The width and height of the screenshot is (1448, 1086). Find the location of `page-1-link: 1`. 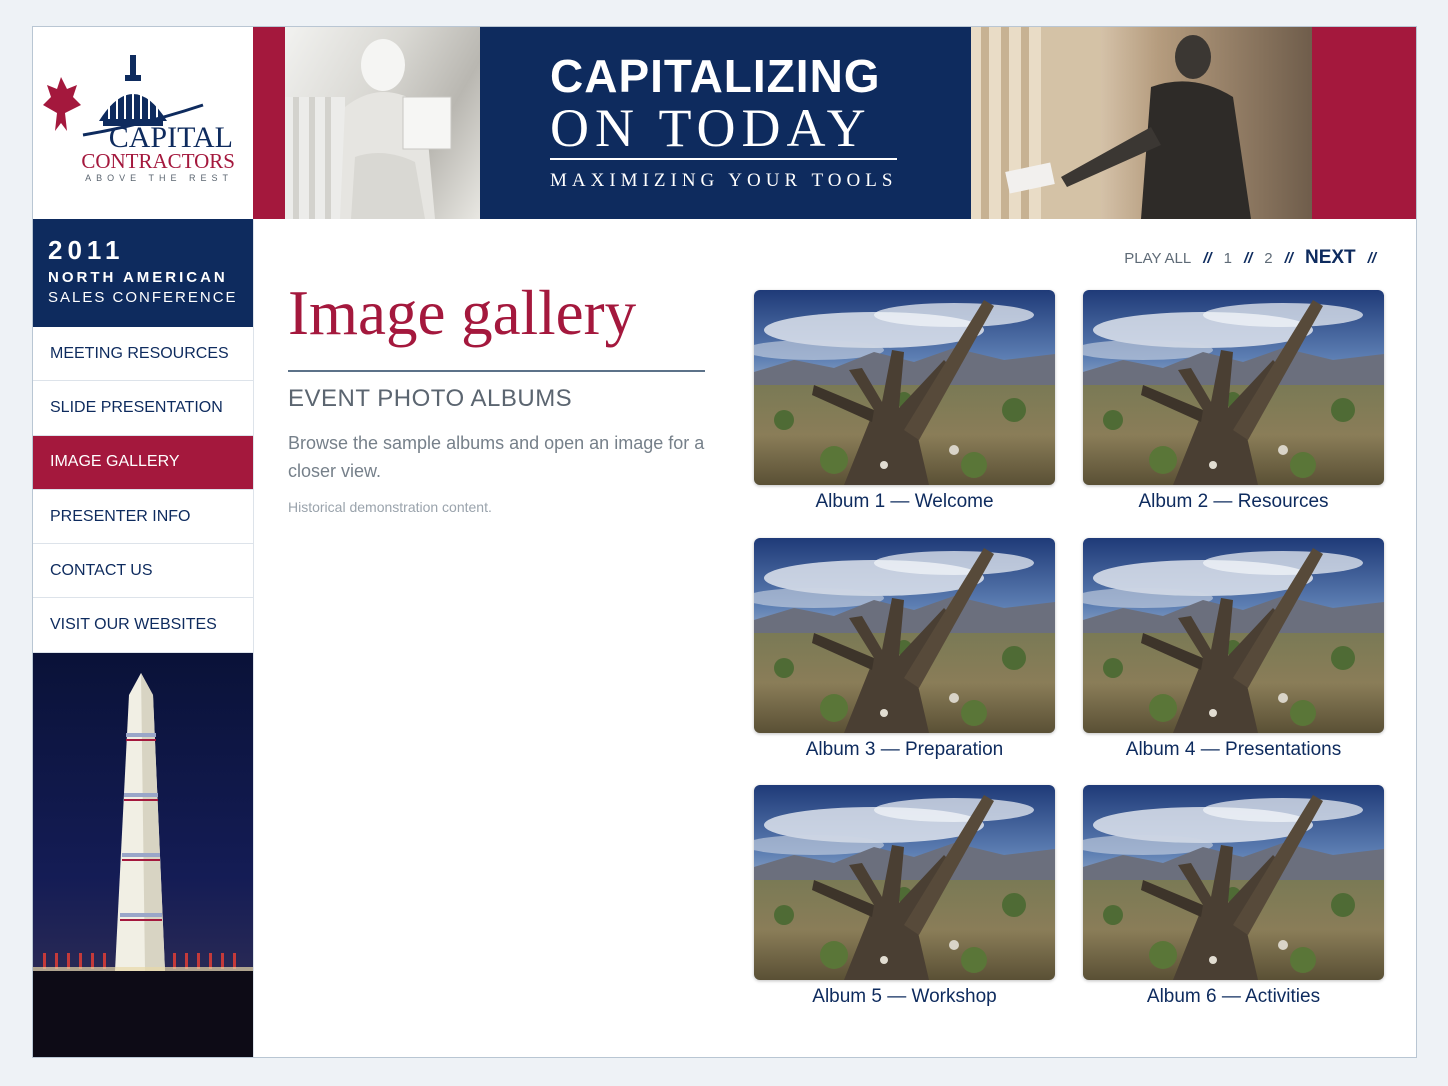

page-1-link: 1 is located at coordinates (1228, 258).